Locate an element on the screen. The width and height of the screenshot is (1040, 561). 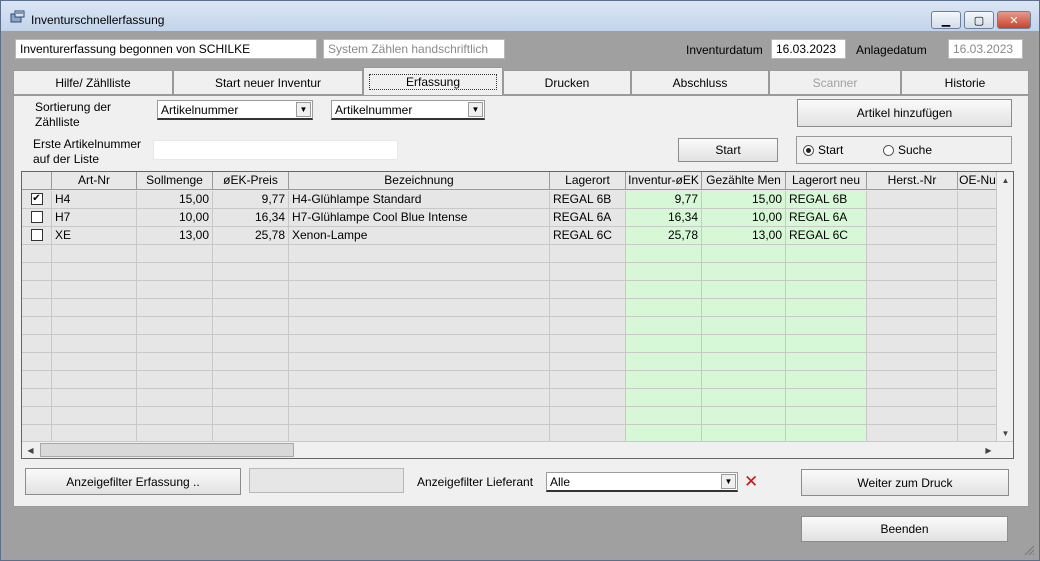
art-nr-cell: H7 is located at coordinates (94, 218).